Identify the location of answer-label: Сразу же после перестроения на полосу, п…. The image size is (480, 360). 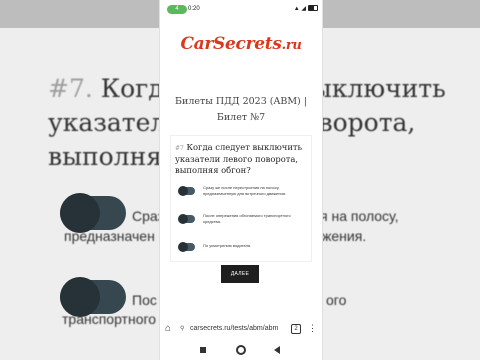
(244, 190).